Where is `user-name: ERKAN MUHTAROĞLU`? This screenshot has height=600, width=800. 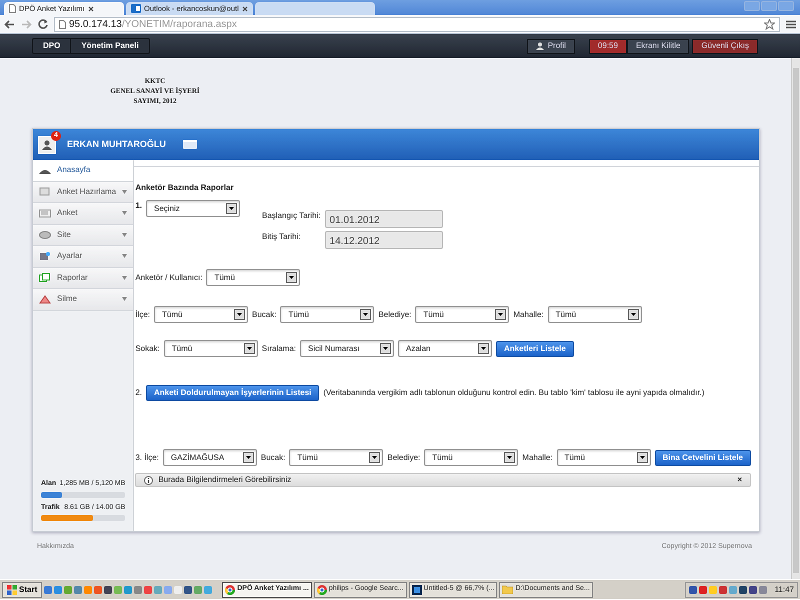 user-name: ERKAN MUHTAROĞLU is located at coordinates (117, 144).